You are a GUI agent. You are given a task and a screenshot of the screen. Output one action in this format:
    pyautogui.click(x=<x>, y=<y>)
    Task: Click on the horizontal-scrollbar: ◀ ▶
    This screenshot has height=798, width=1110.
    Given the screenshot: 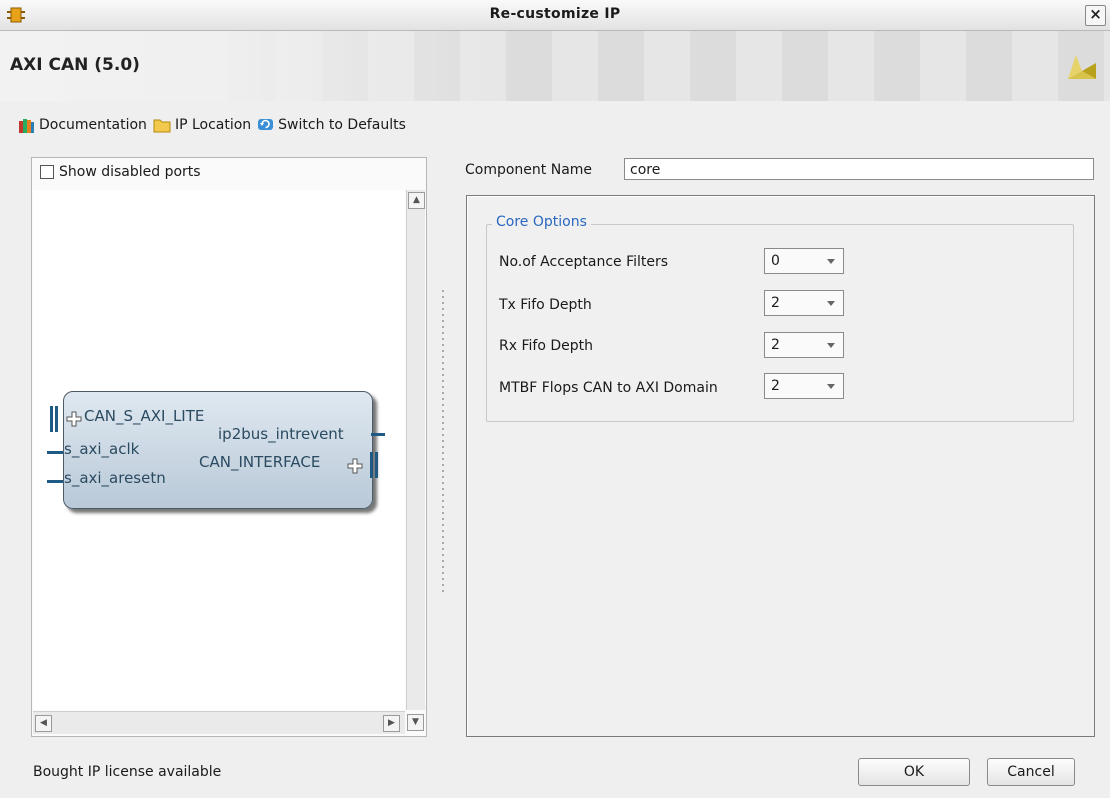 What is the action you would take?
    pyautogui.click(x=219, y=722)
    